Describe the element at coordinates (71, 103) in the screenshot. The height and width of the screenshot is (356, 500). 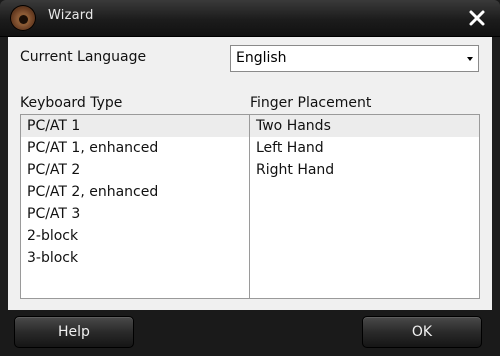
I see `keyboard-type-label: Keyboard Type` at that location.